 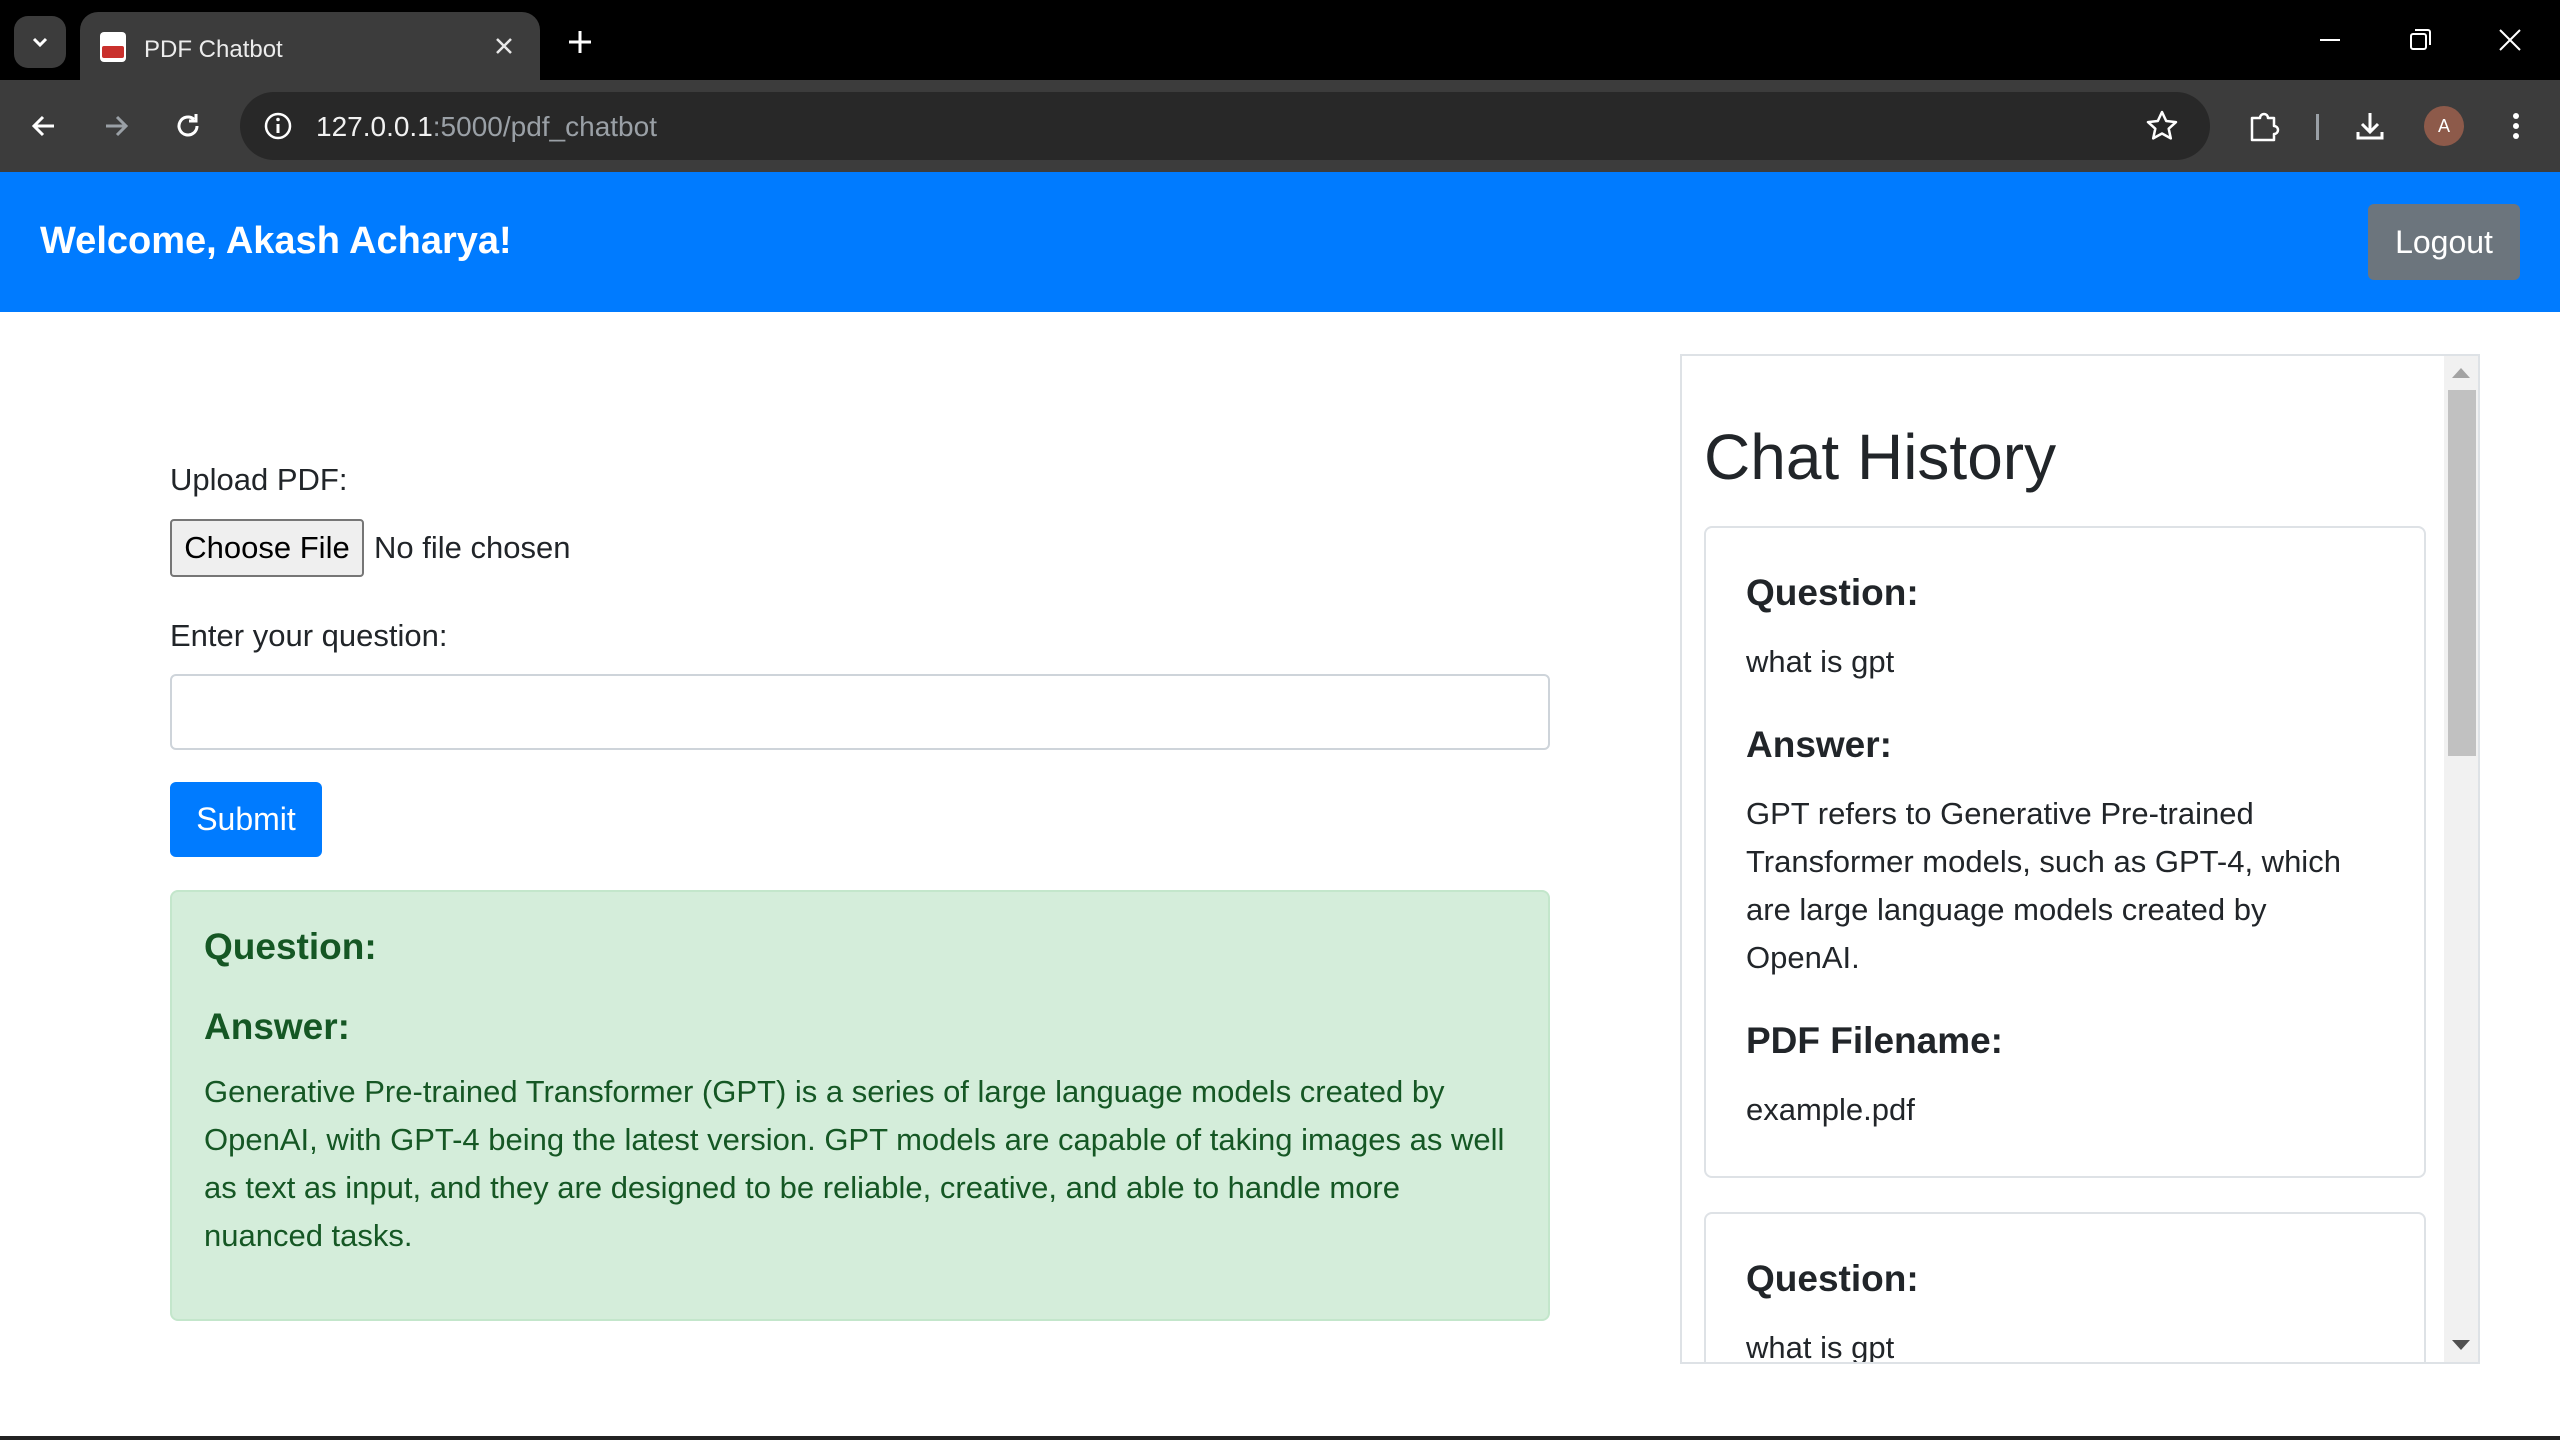 What do you see at coordinates (290, 946) in the screenshot?
I see `result-question-heading: Question:` at bounding box center [290, 946].